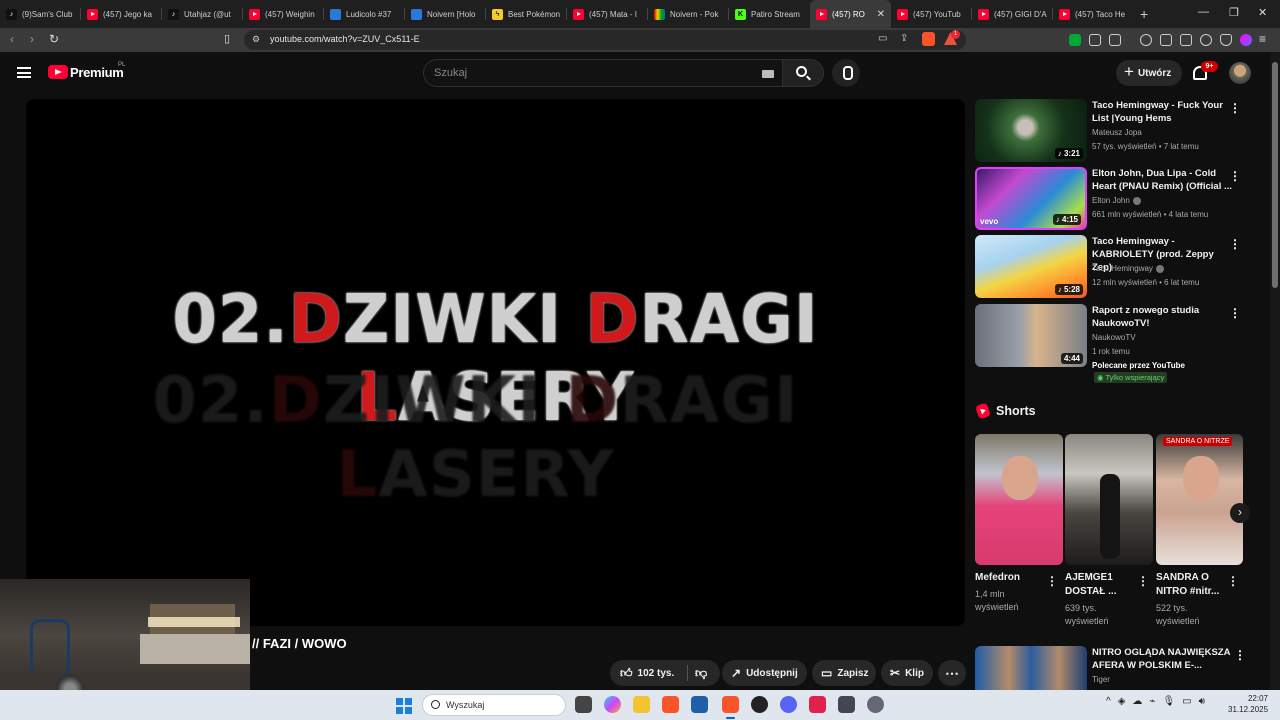 This screenshot has height=720, width=1280. I want to click on tab-noivern-holo: Noivern [Holo, so click(445, 14).